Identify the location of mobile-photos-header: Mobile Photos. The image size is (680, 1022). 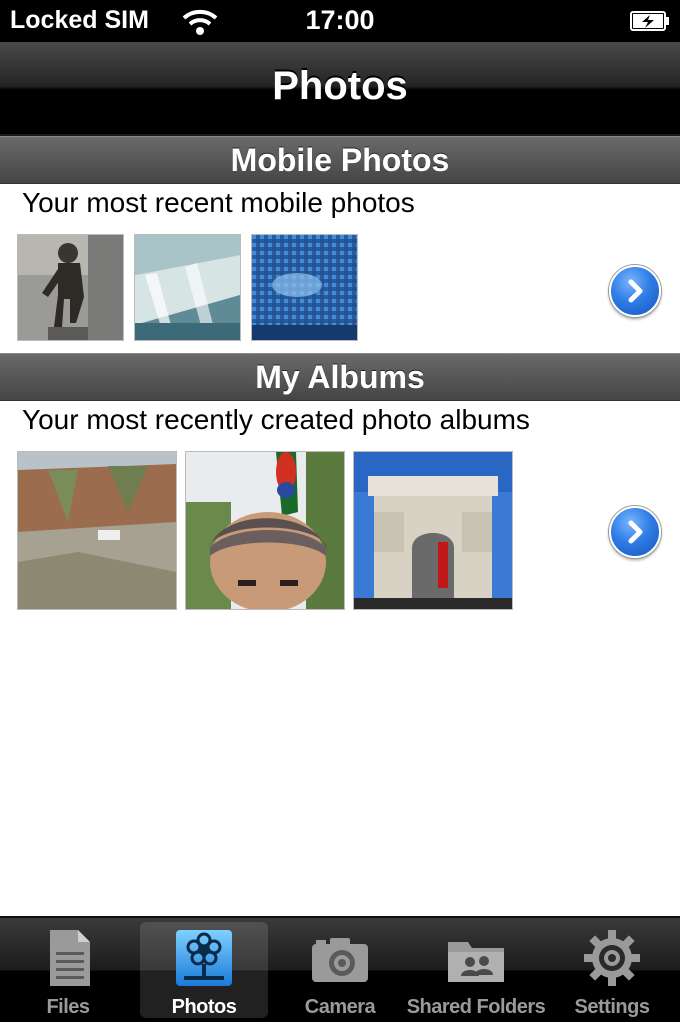
(340, 160).